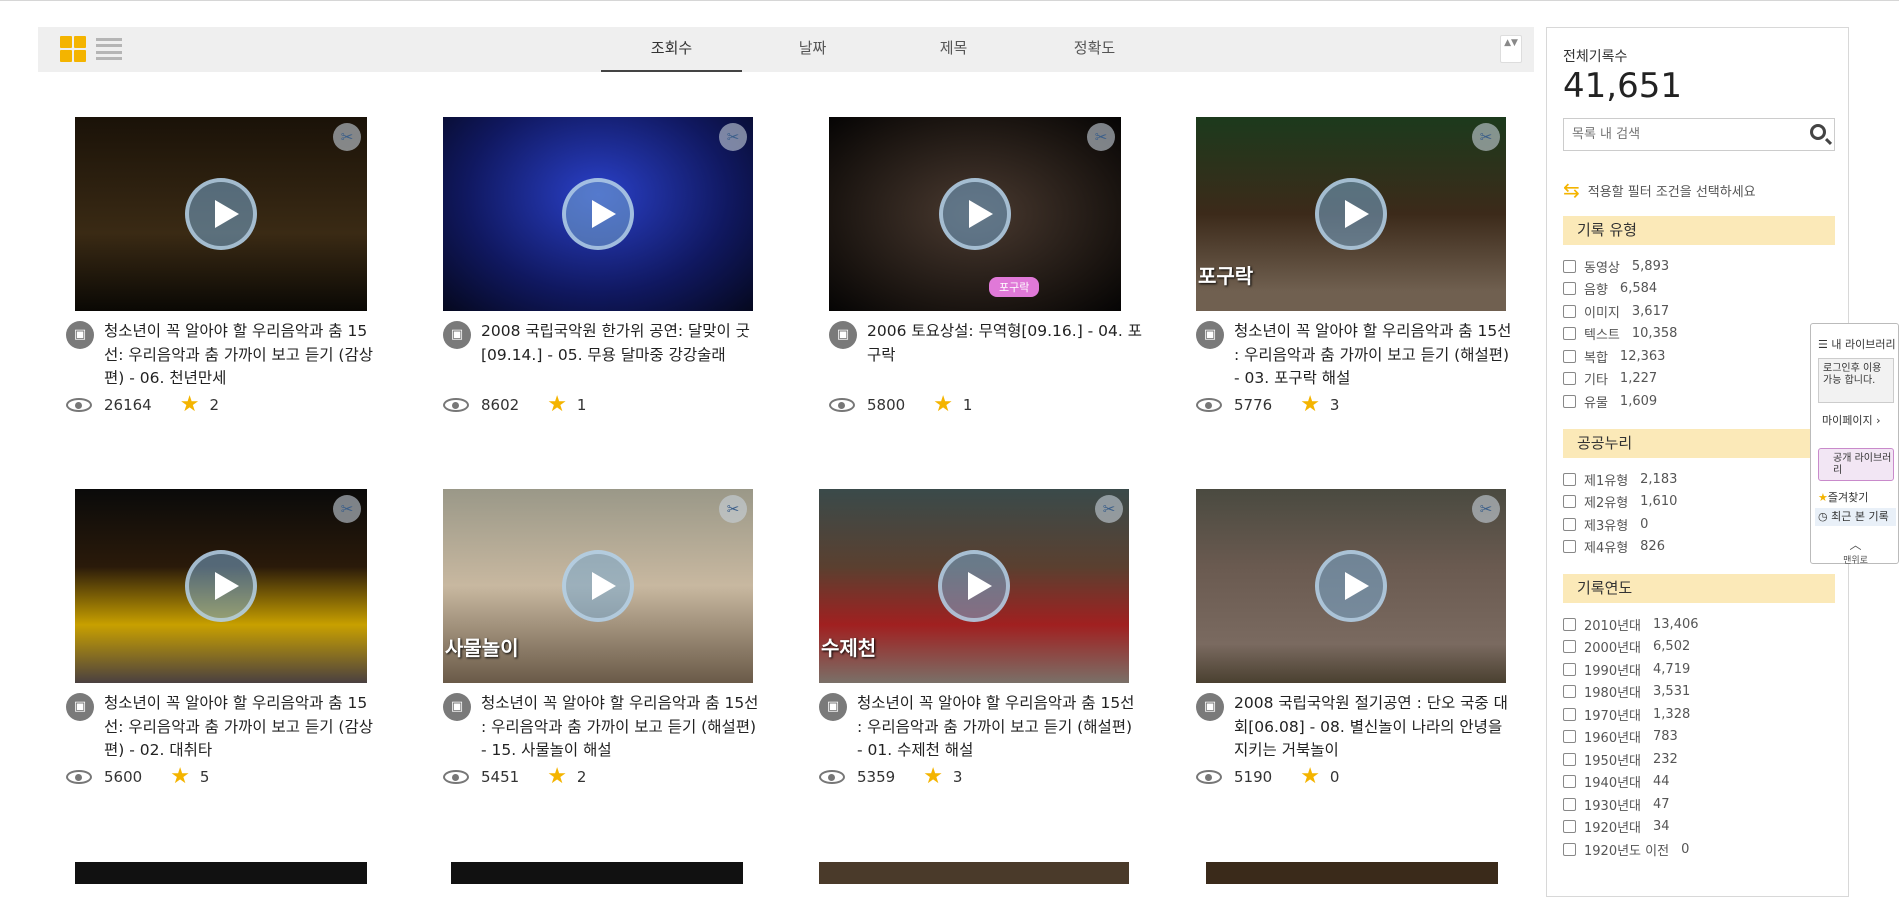 The width and height of the screenshot is (1899, 897). I want to click on mypage-link: 마이페이지 ›, so click(1851, 420).